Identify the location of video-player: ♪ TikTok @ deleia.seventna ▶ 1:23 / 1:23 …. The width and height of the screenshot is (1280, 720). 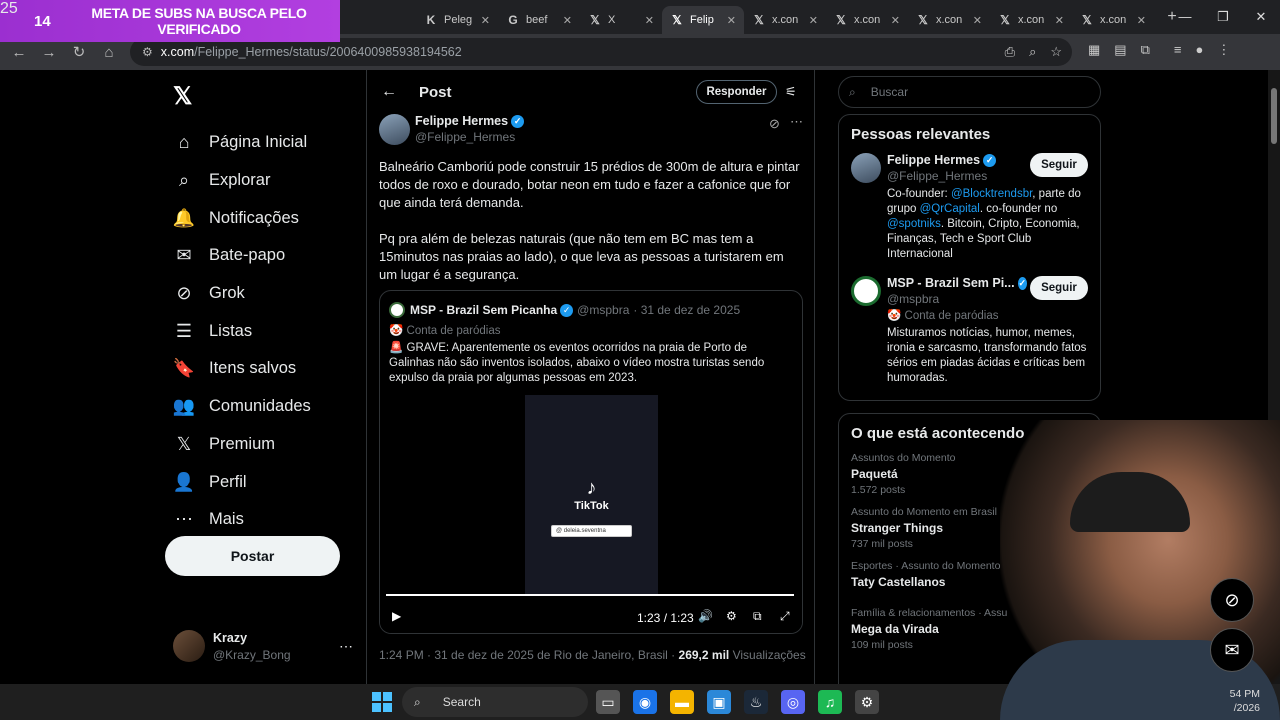
(591, 514).